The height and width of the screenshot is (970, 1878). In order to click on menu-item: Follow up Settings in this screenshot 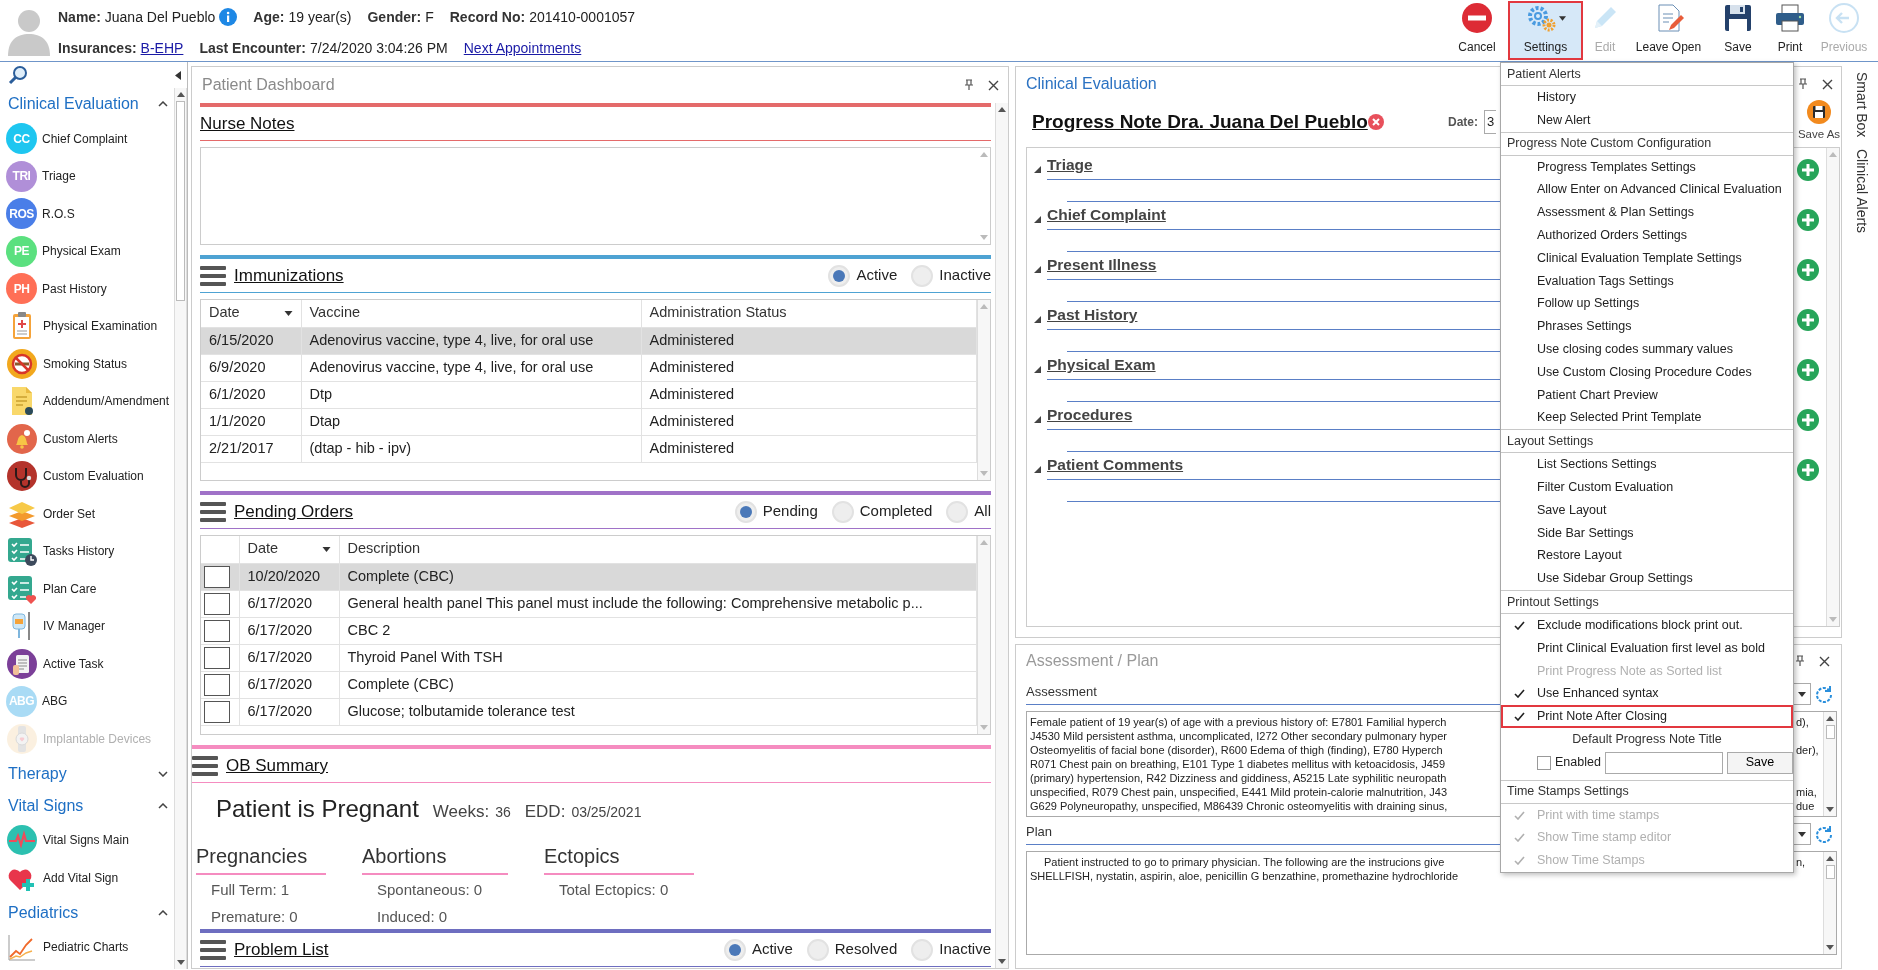, I will do `click(1647, 304)`.